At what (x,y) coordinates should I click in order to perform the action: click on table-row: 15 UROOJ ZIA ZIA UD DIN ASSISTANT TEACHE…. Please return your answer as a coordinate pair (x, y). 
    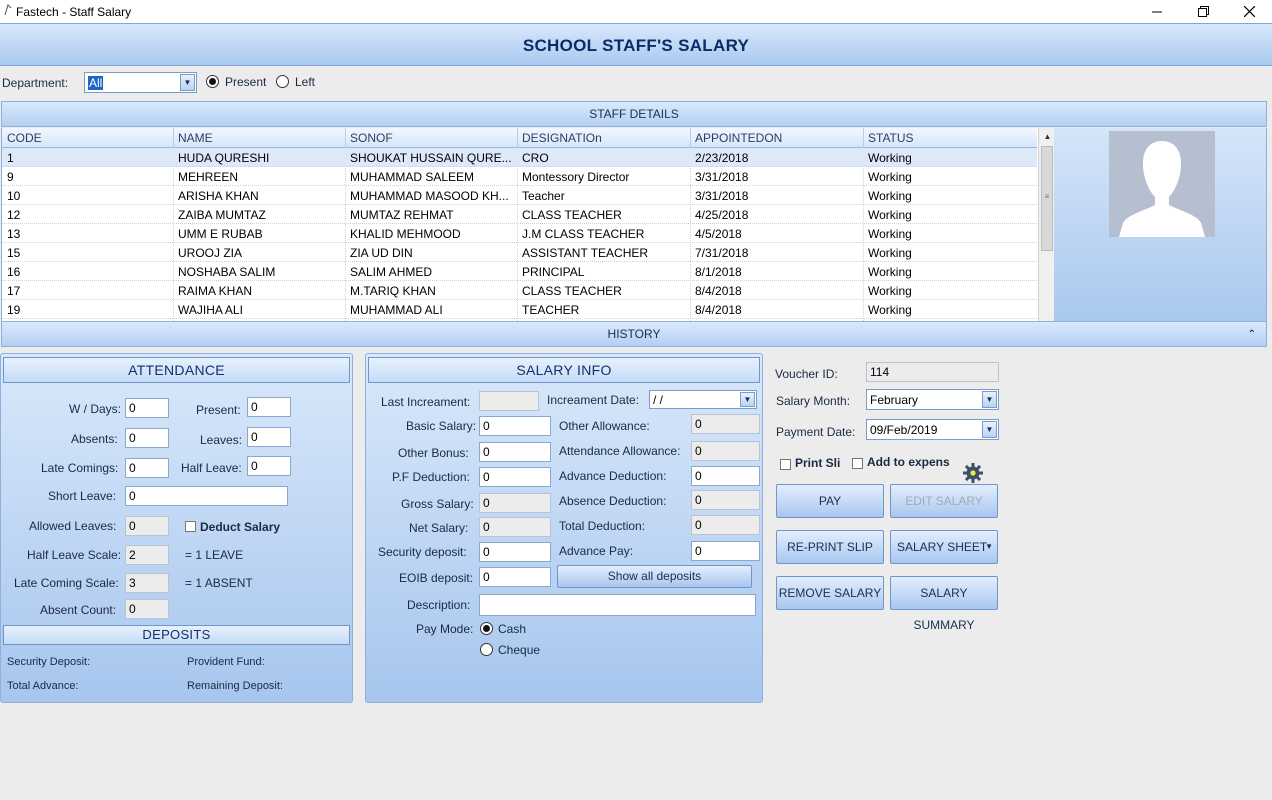
    Looking at the image, I should click on (519, 252).